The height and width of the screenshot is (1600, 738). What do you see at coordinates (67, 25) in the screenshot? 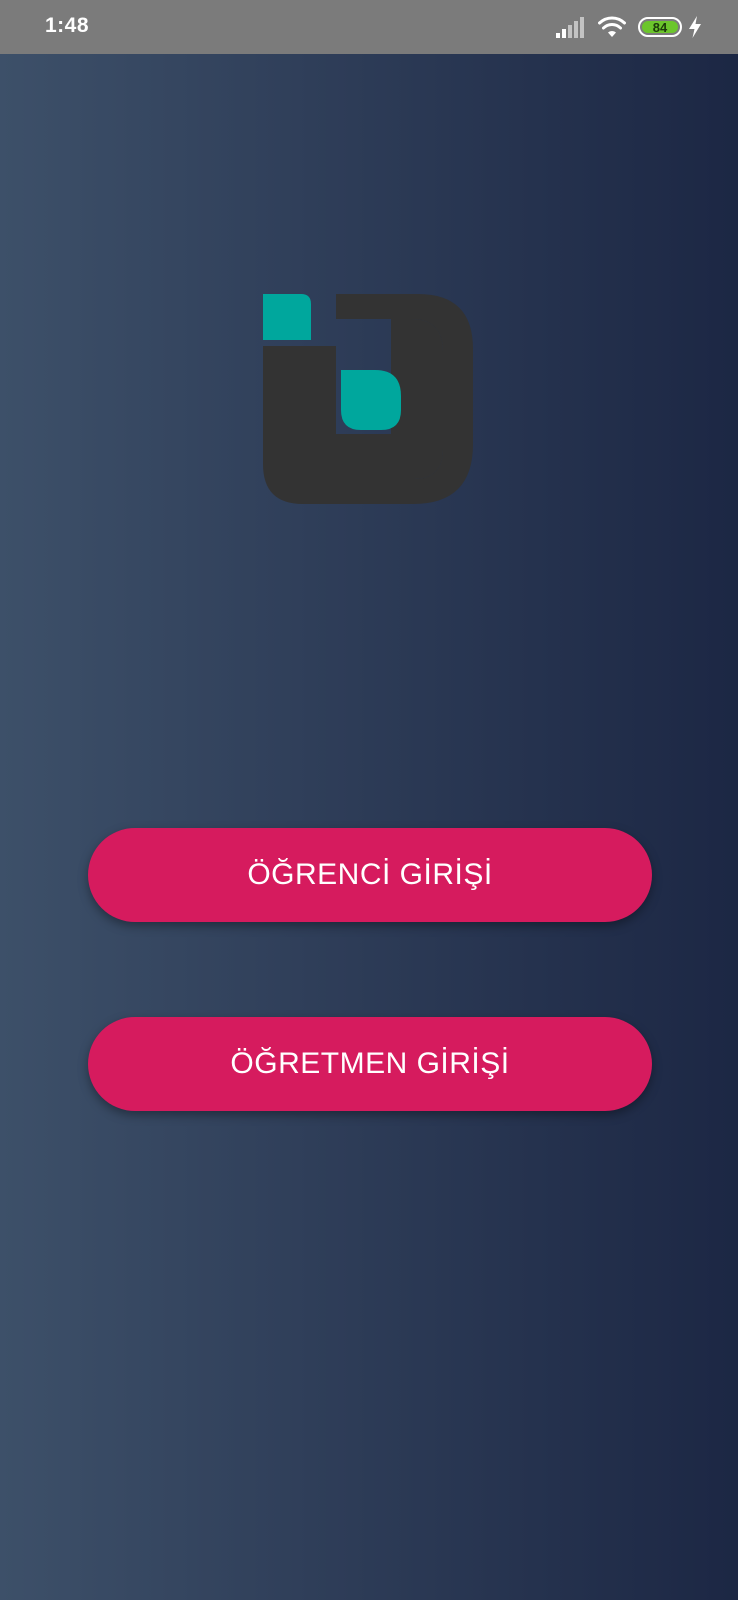
I see `status-time: 1:48` at bounding box center [67, 25].